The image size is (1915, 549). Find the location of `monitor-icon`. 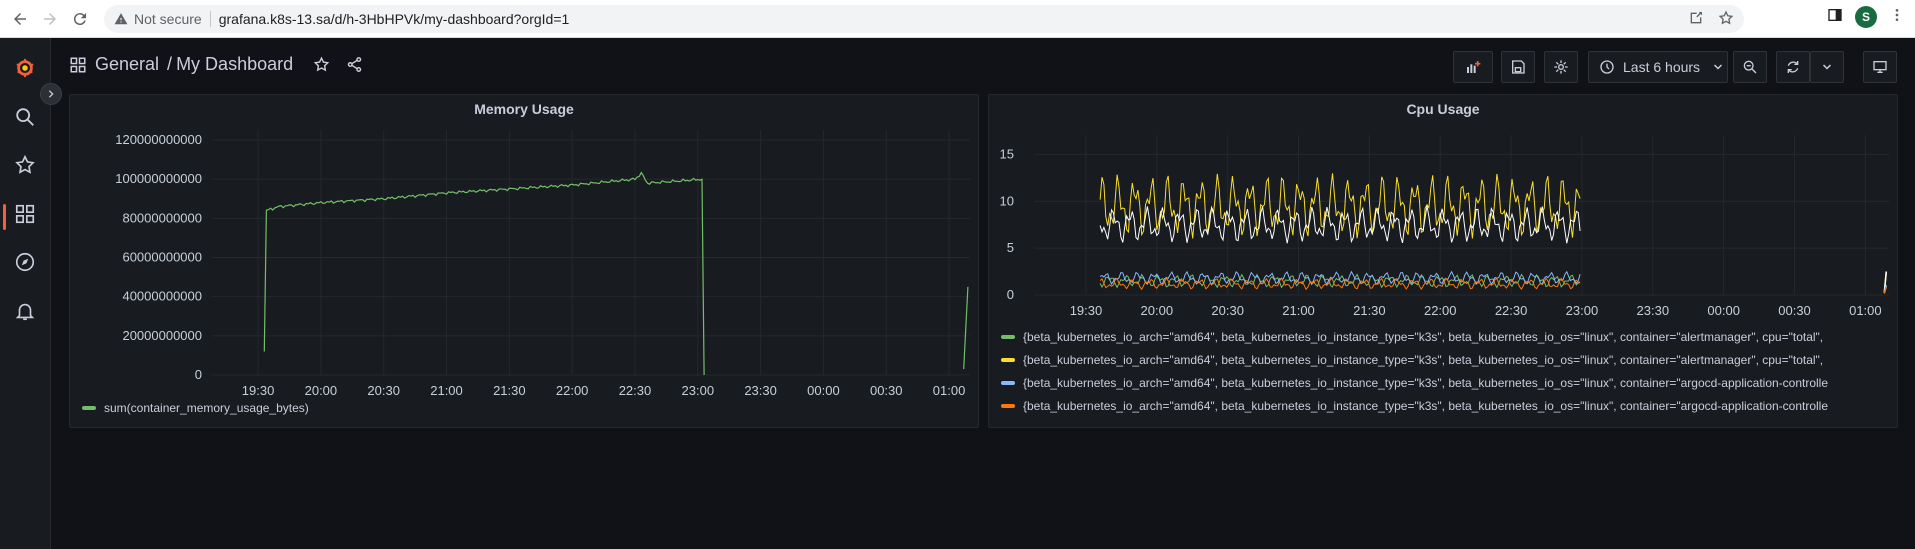

monitor-icon is located at coordinates (1880, 67).